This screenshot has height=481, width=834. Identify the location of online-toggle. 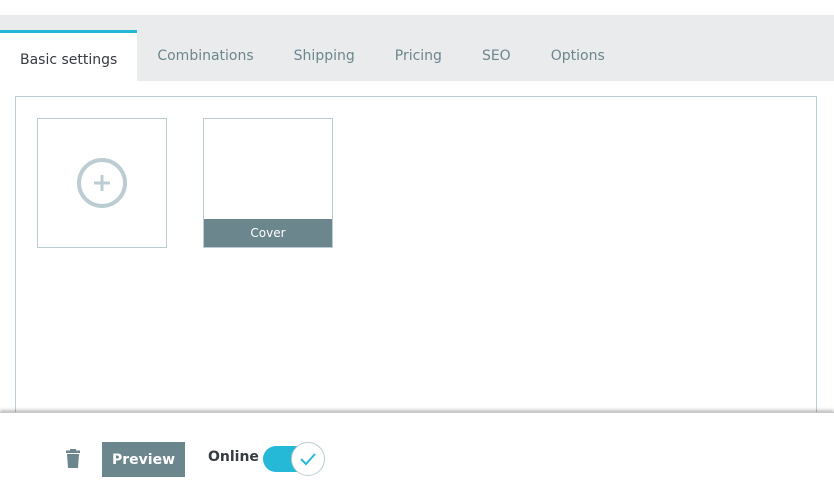
(294, 459).